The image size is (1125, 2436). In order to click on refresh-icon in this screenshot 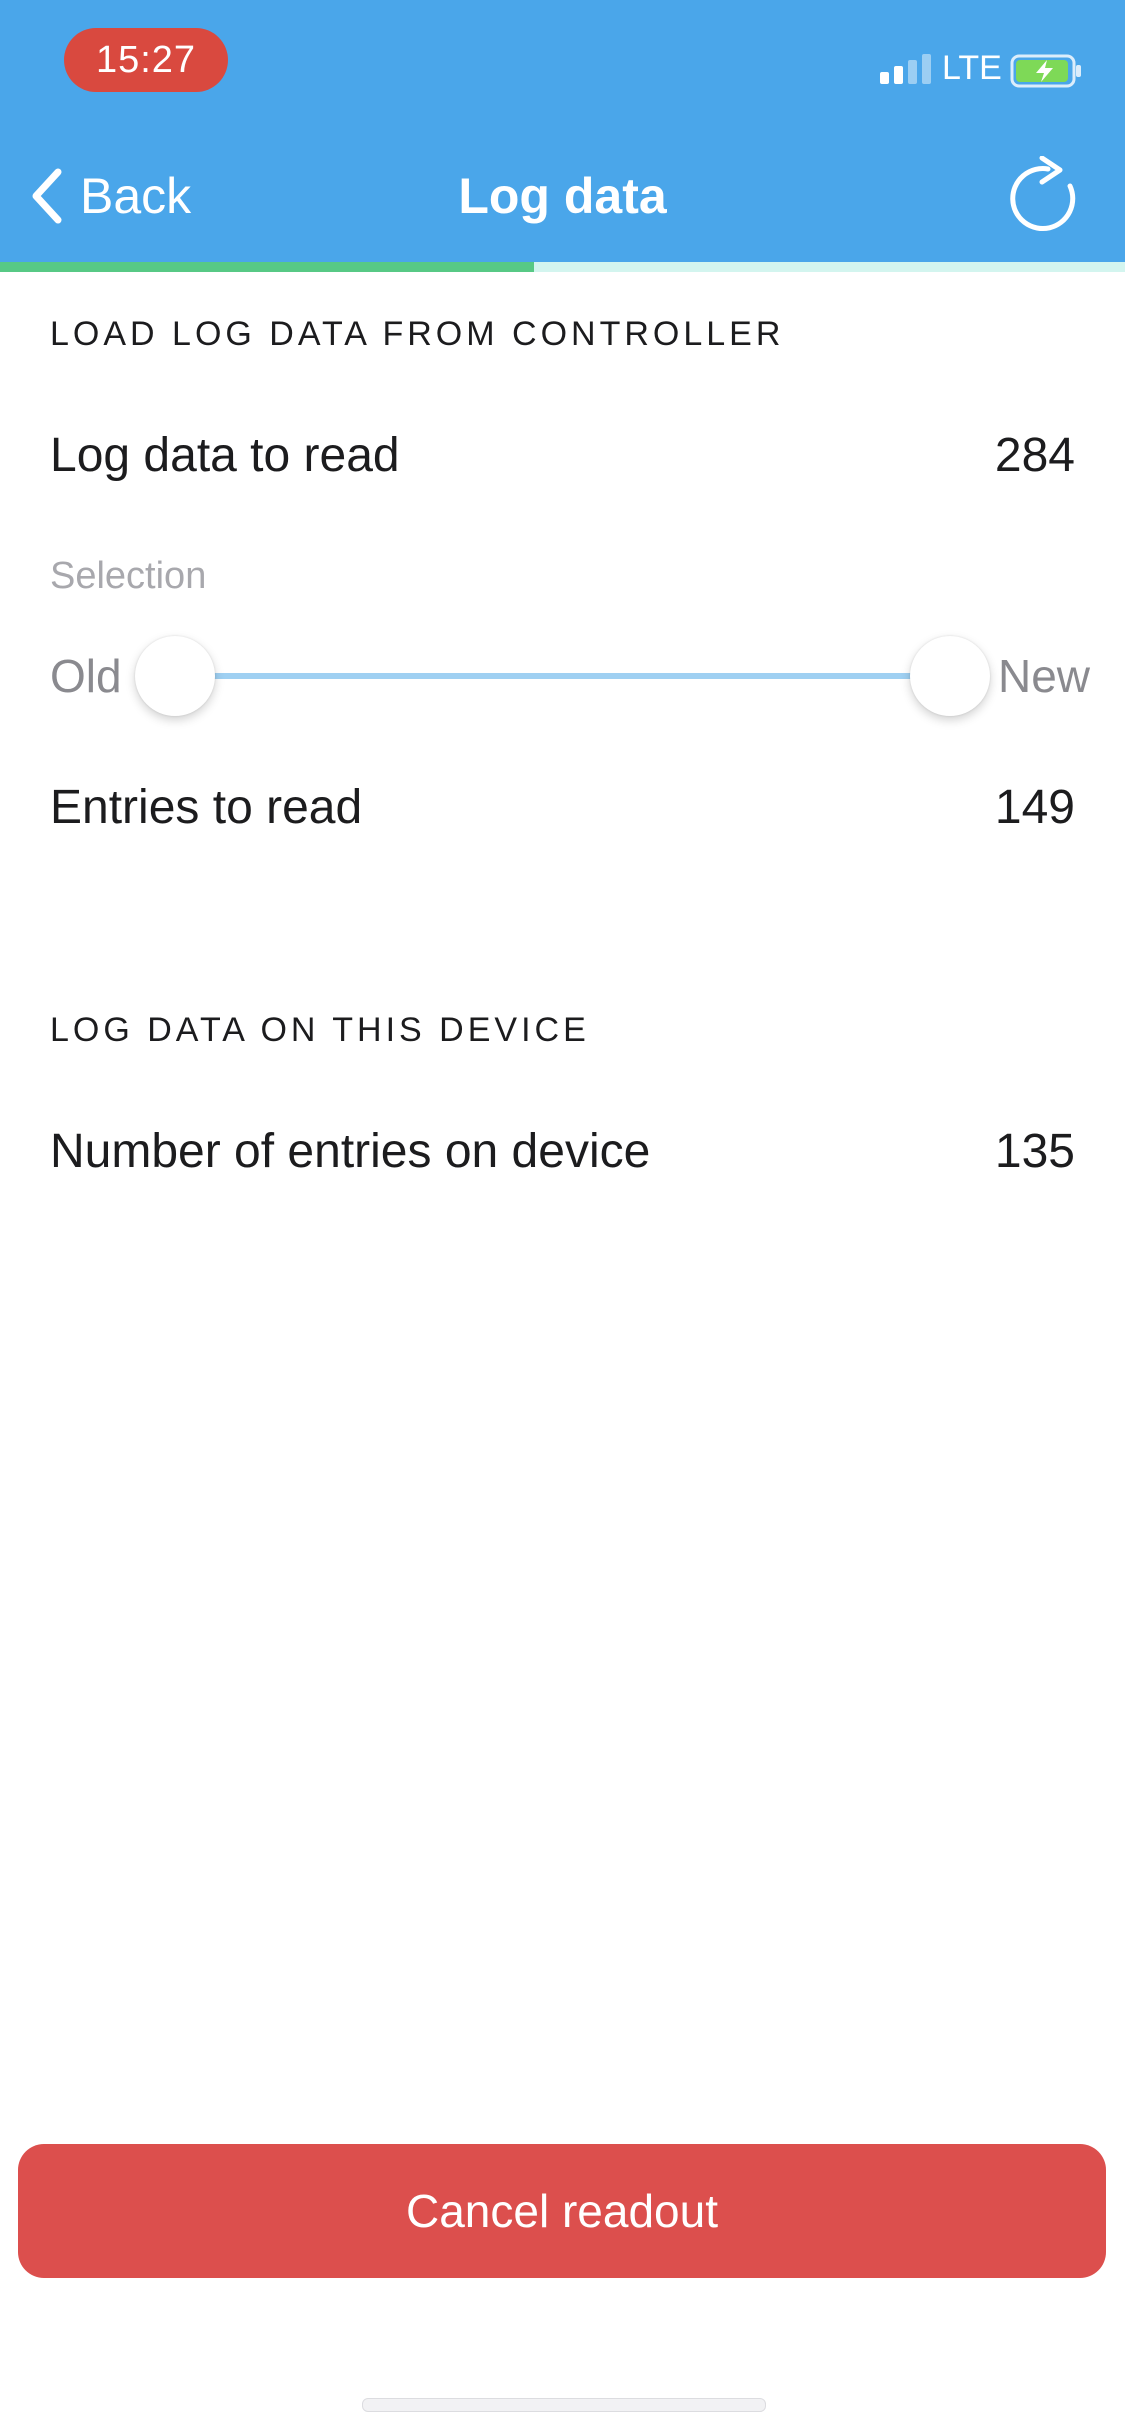, I will do `click(1046, 198)`.